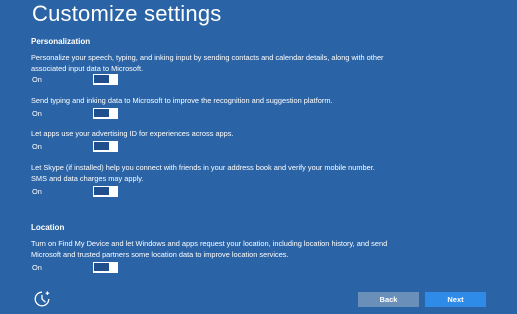 This screenshot has height=314, width=517. Describe the element at coordinates (127, 13) in the screenshot. I see `page-title: Customize settings` at that location.